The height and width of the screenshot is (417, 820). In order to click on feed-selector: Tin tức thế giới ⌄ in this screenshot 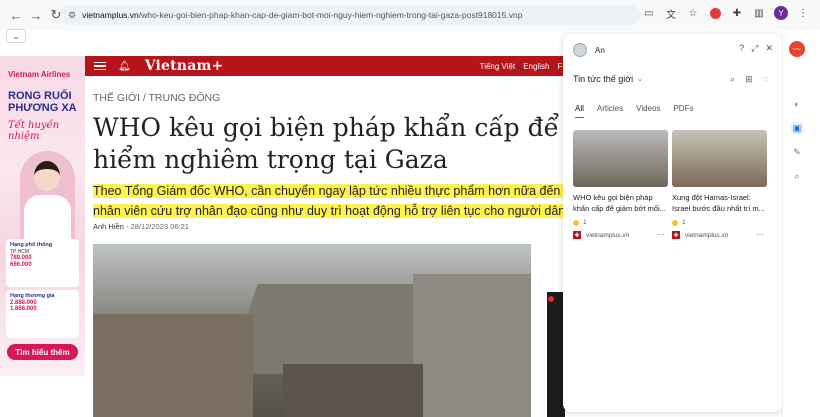, I will do `click(608, 79)`.